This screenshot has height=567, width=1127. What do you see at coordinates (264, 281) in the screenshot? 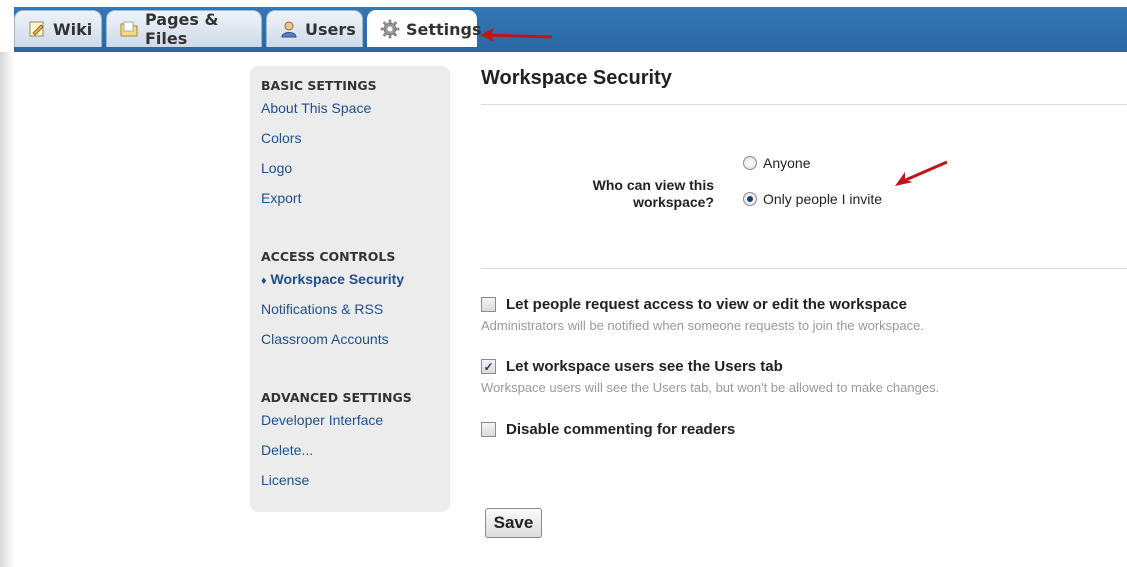
I see `current-marker: ♦` at bounding box center [264, 281].